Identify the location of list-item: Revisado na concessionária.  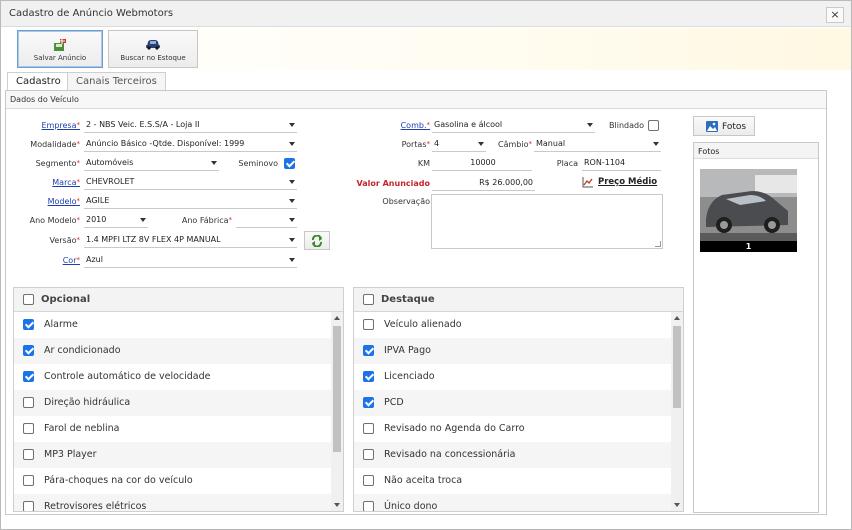
(512, 455).